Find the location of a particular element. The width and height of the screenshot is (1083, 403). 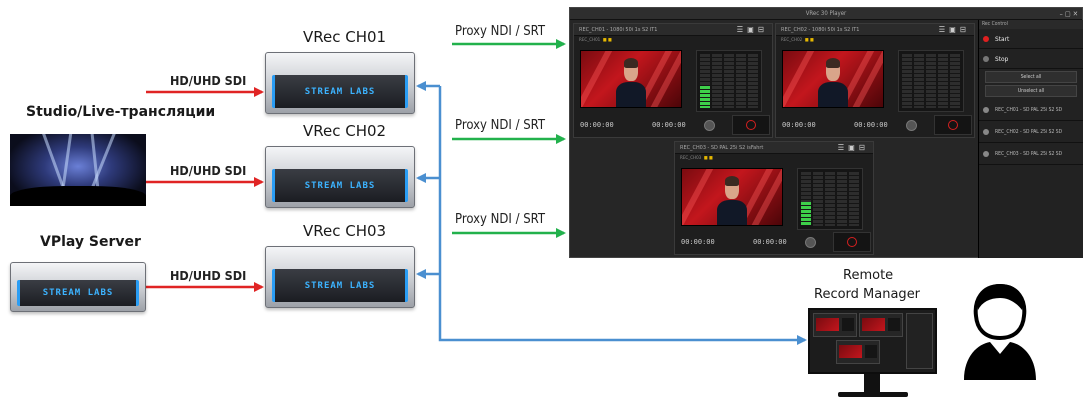

vplay-server: STREAM LABS is located at coordinates (78, 287).